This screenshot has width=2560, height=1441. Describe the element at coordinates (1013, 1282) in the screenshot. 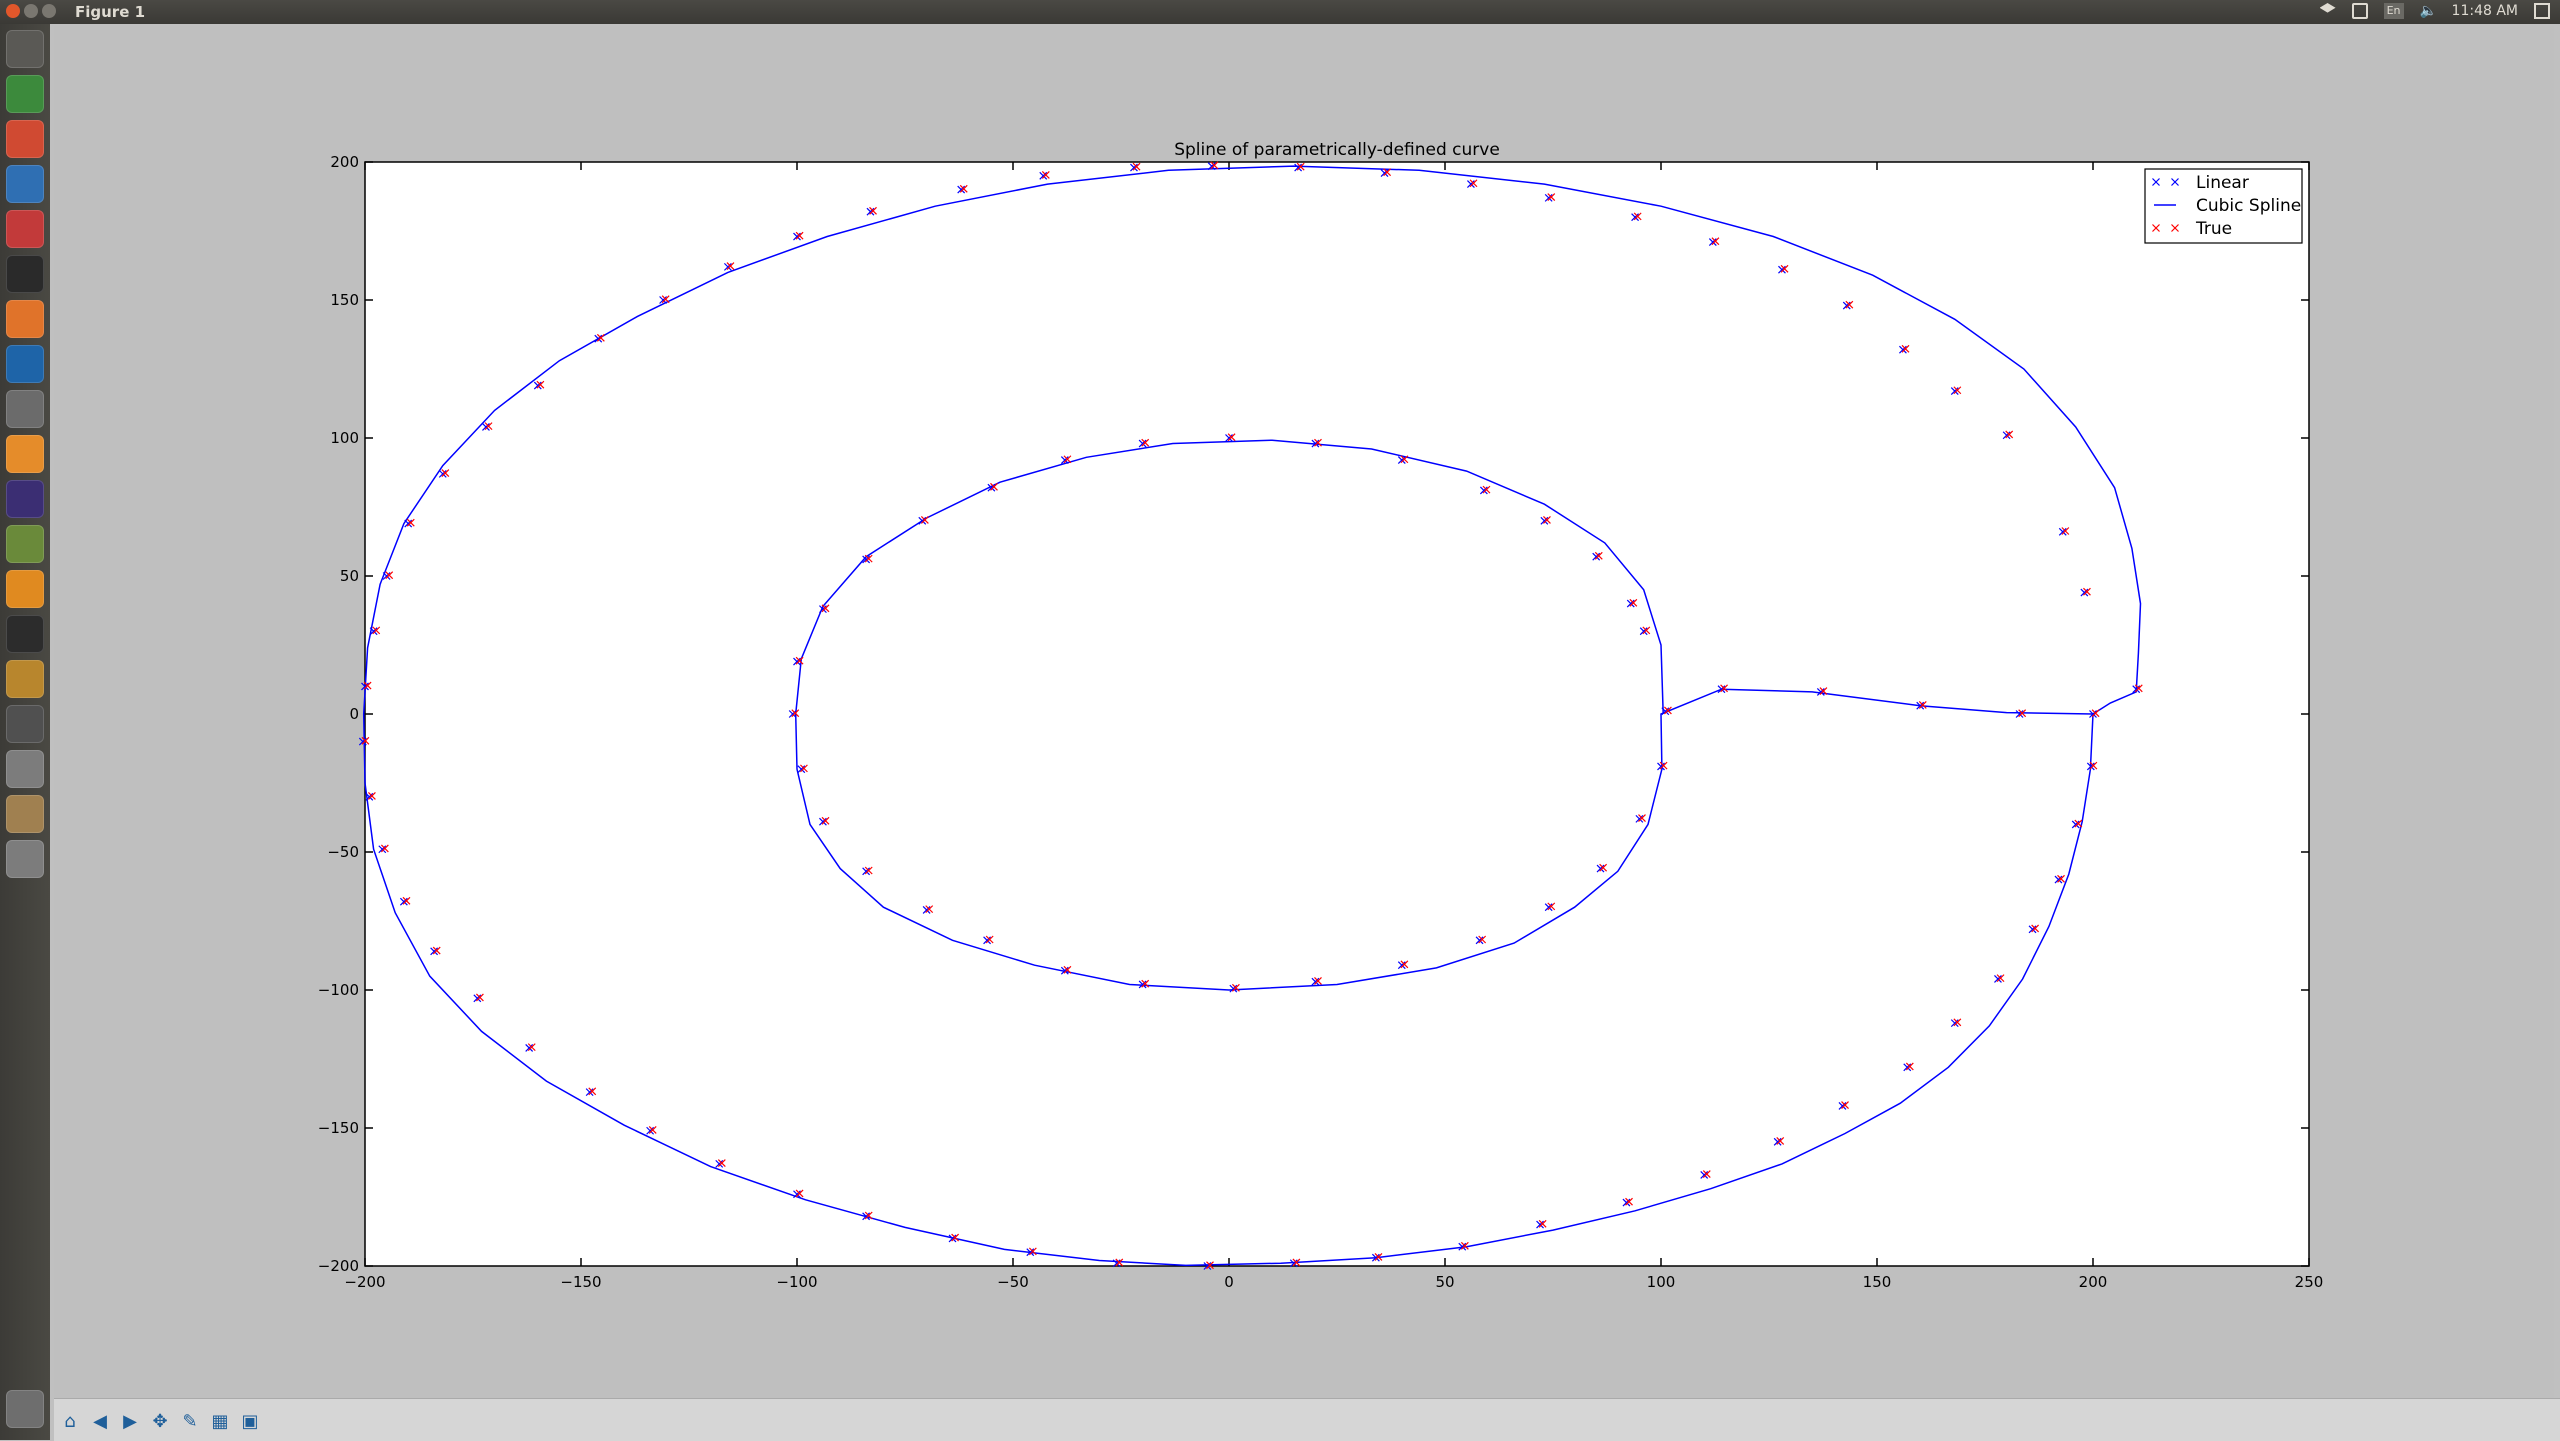

I see `x-tick-label: −50` at that location.